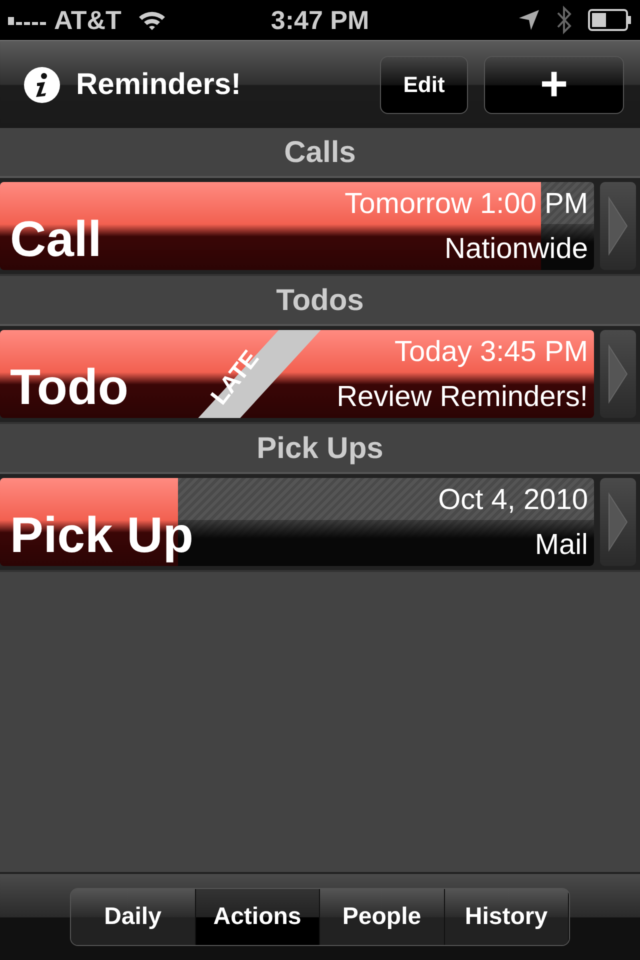  What do you see at coordinates (554, 85) in the screenshot?
I see `add-button: +` at bounding box center [554, 85].